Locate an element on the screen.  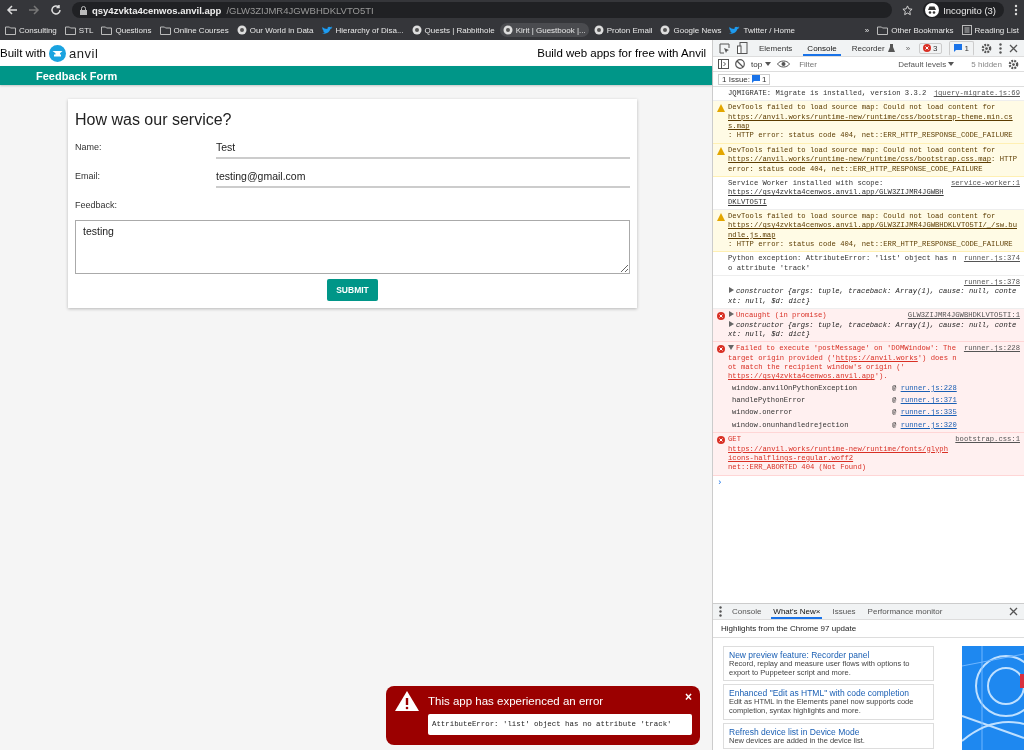
submit-button: SUBMIT is located at coordinates (352, 290).